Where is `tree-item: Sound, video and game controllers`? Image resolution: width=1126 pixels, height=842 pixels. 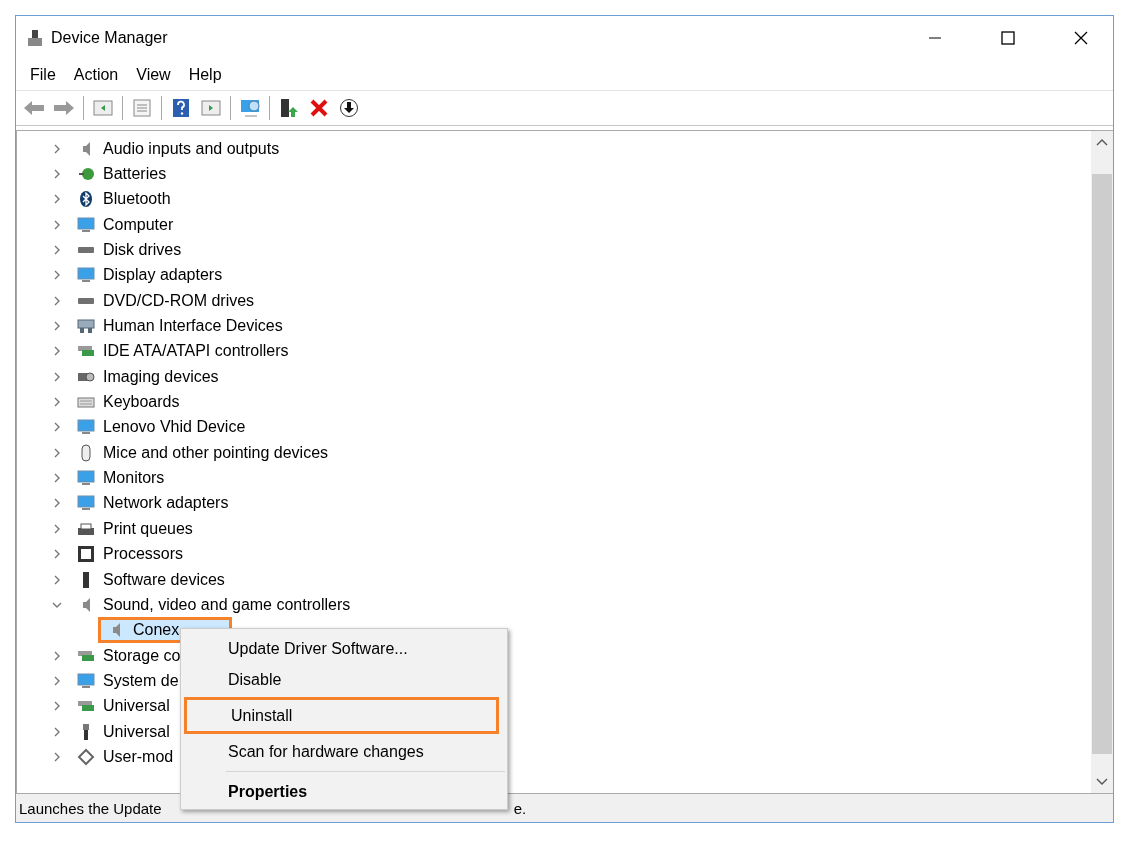 tree-item: Sound, video and game controllers is located at coordinates (227, 604).